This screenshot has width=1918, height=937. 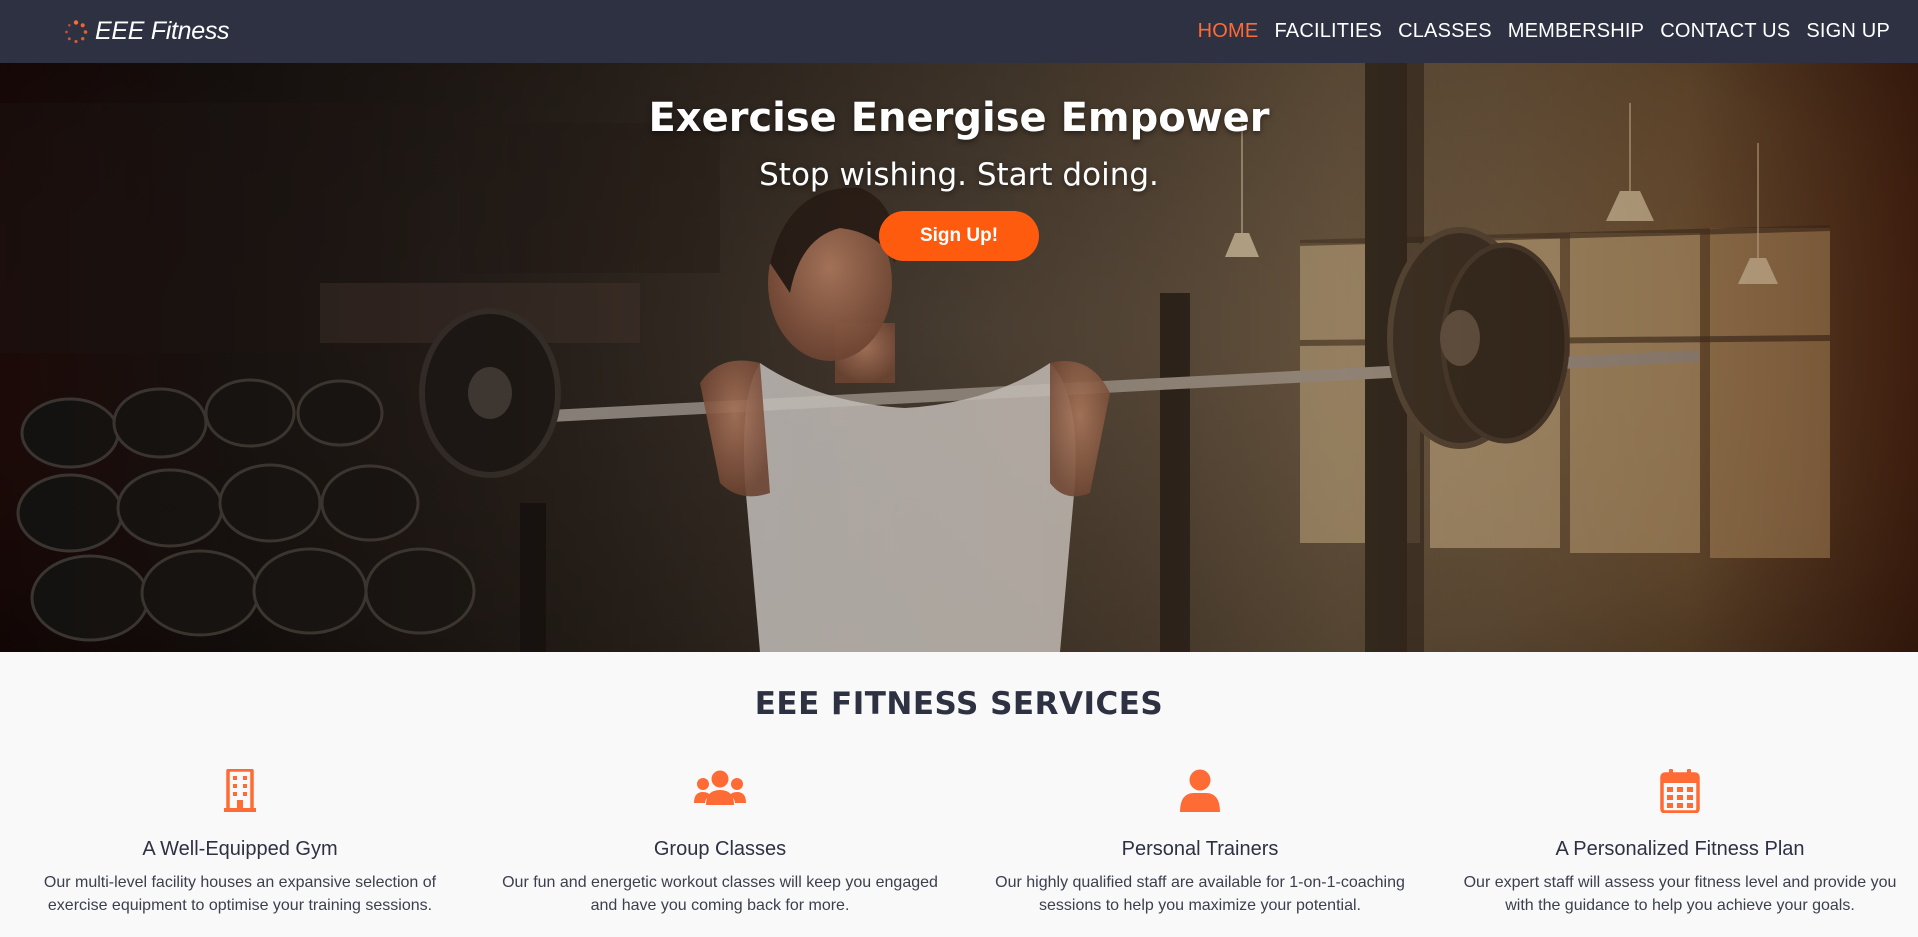 I want to click on brand-logo-link: EEE Fitness, so click(x=146, y=31).